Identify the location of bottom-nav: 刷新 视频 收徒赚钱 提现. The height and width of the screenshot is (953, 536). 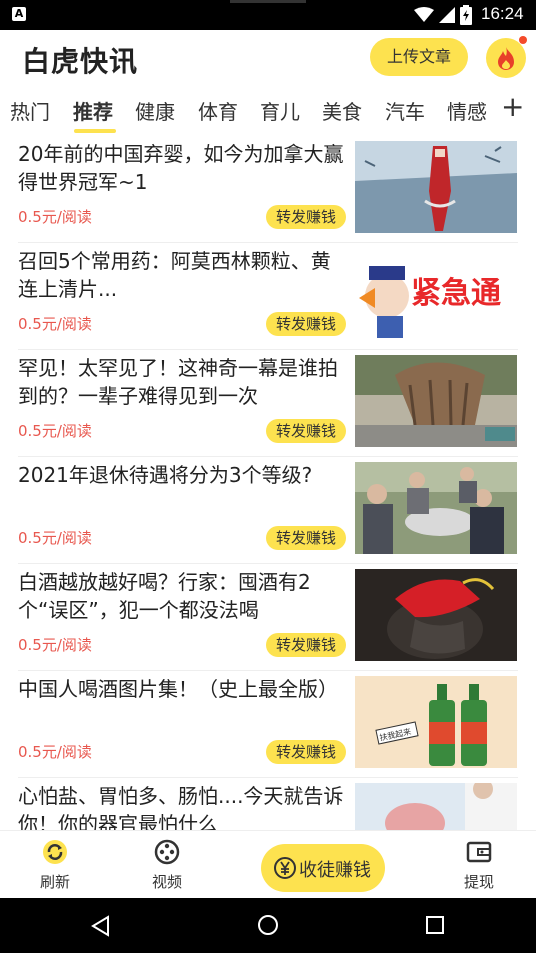
(268, 864).